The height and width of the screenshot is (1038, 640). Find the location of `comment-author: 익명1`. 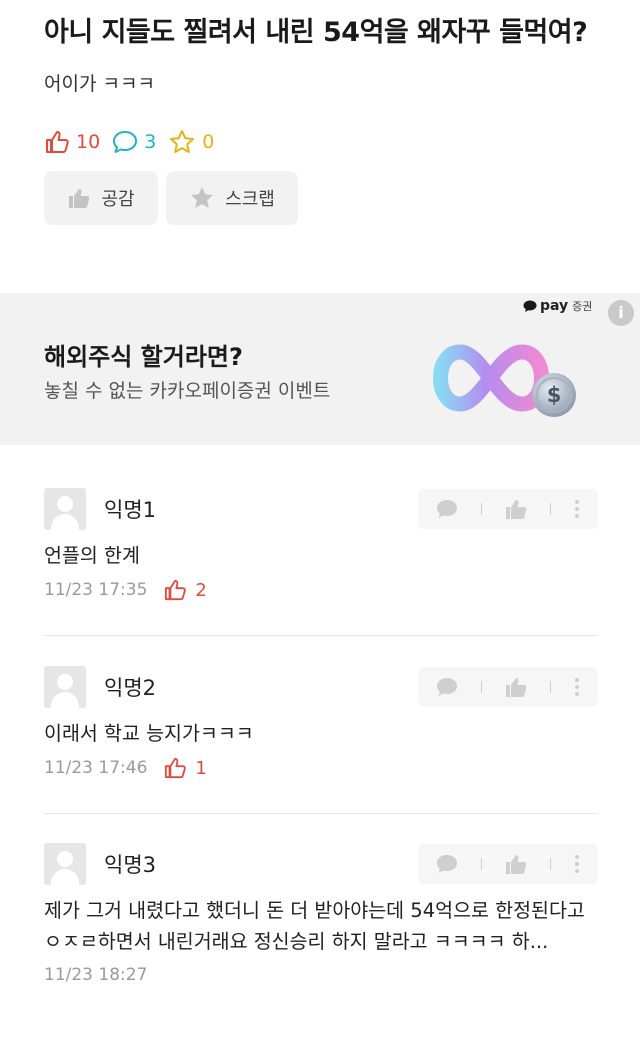

comment-author: 익명1 is located at coordinates (130, 510).